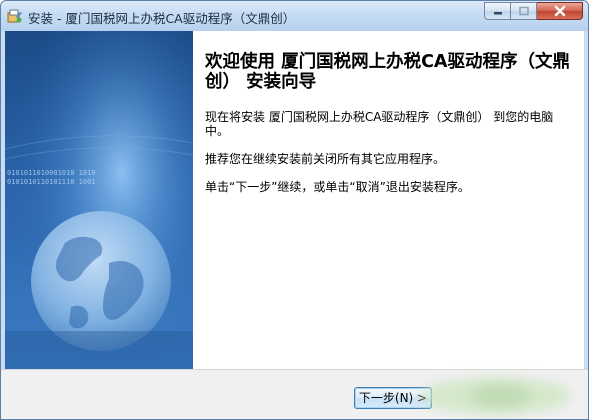 The image size is (589, 420). Describe the element at coordinates (51, 173) in the screenshot. I see `svg-text: 0101011010001010 1010` at that location.